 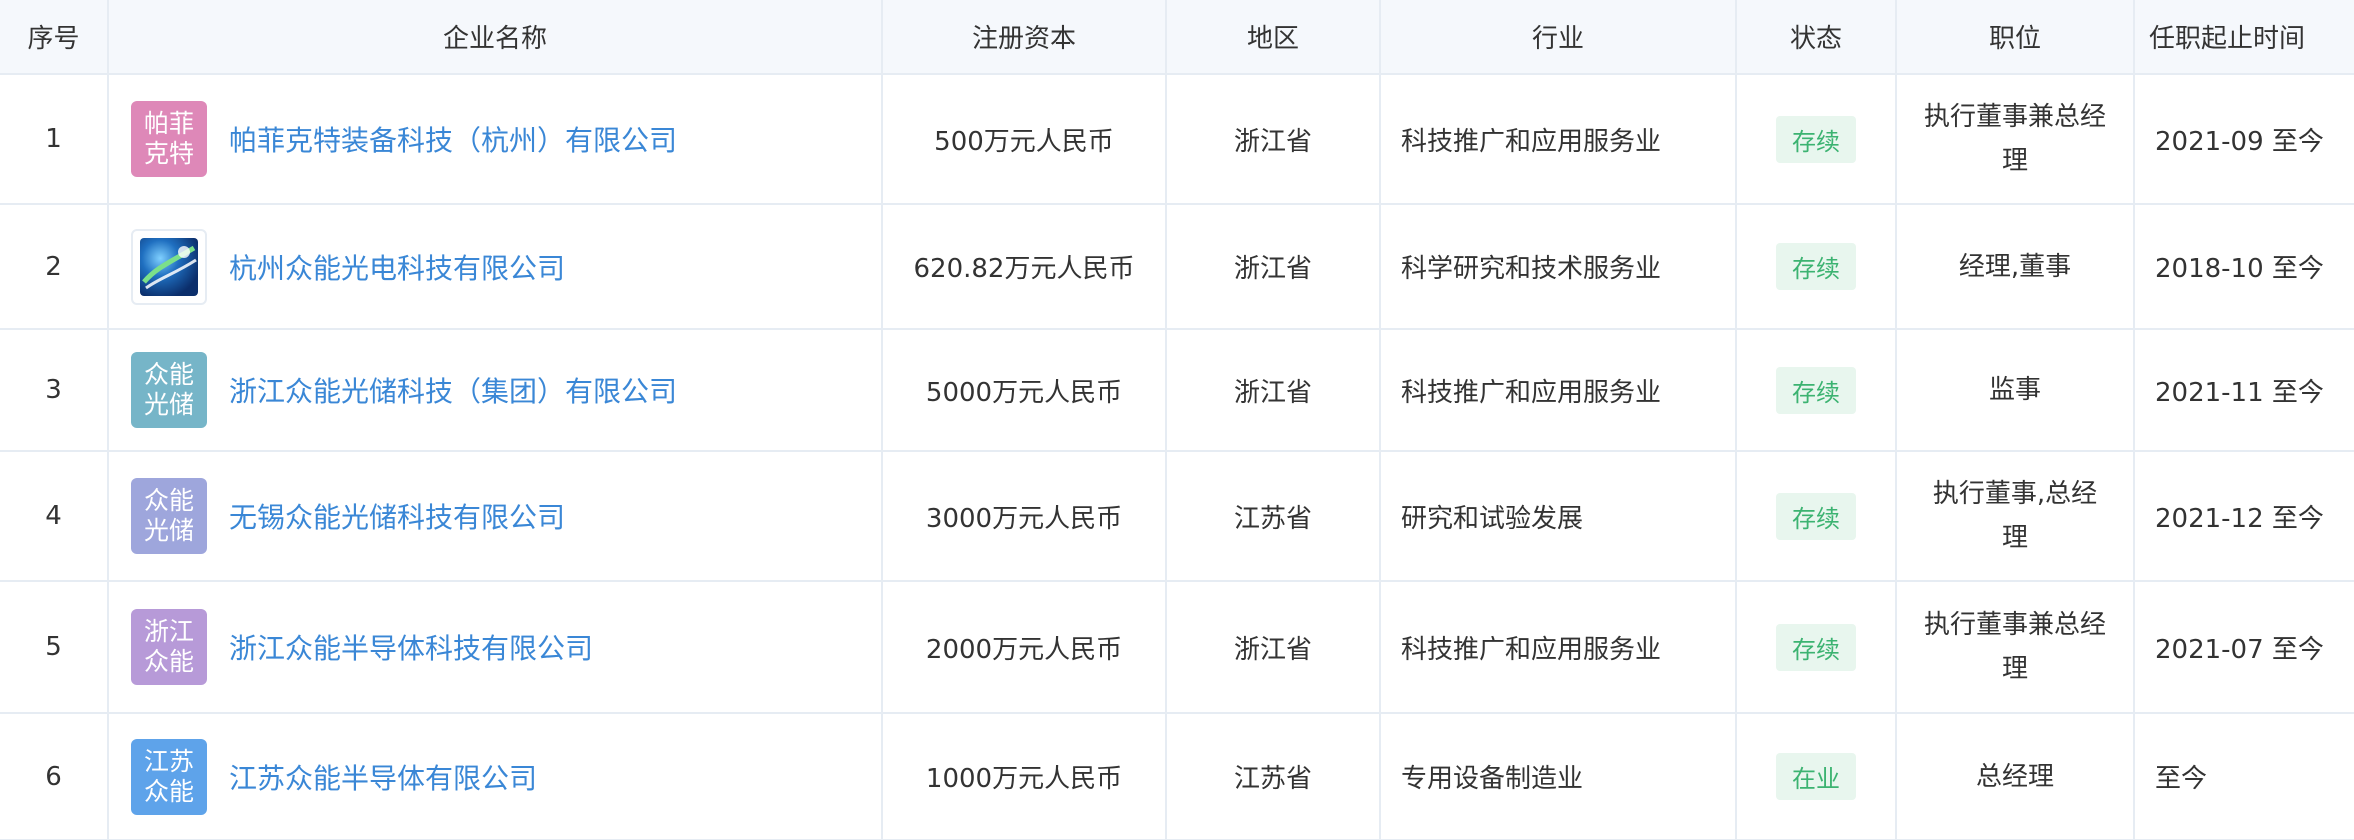 What do you see at coordinates (2244, 139) in the screenshot?
I see `tenure: 2021-09 至今` at bounding box center [2244, 139].